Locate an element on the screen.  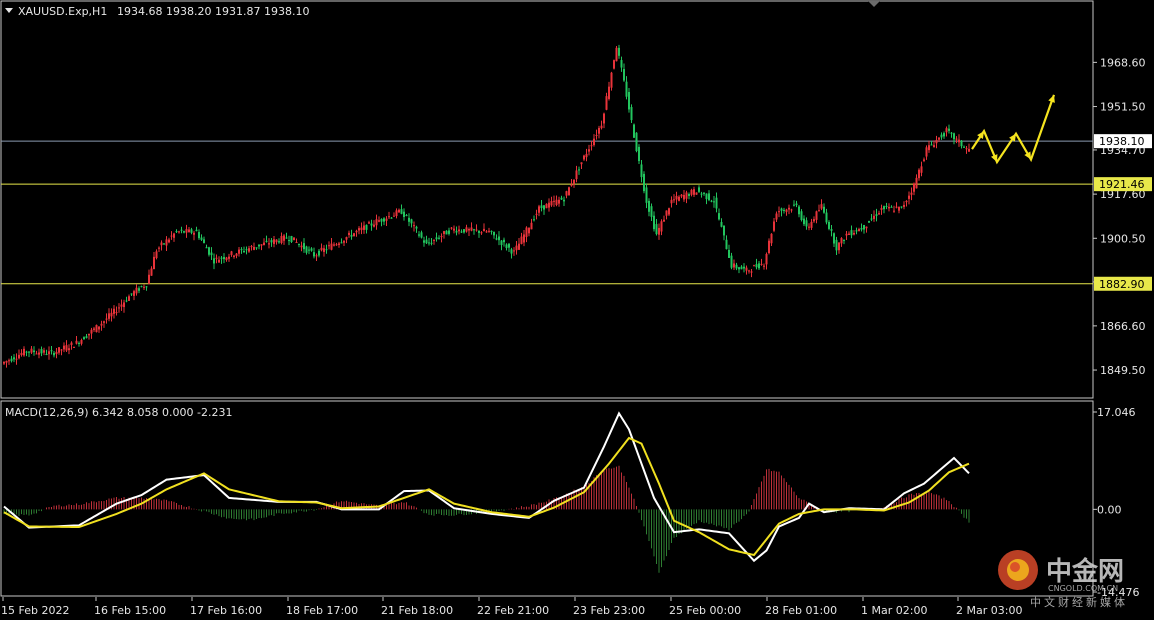
level-price-label: 1882.90 is located at coordinates (1122, 284).